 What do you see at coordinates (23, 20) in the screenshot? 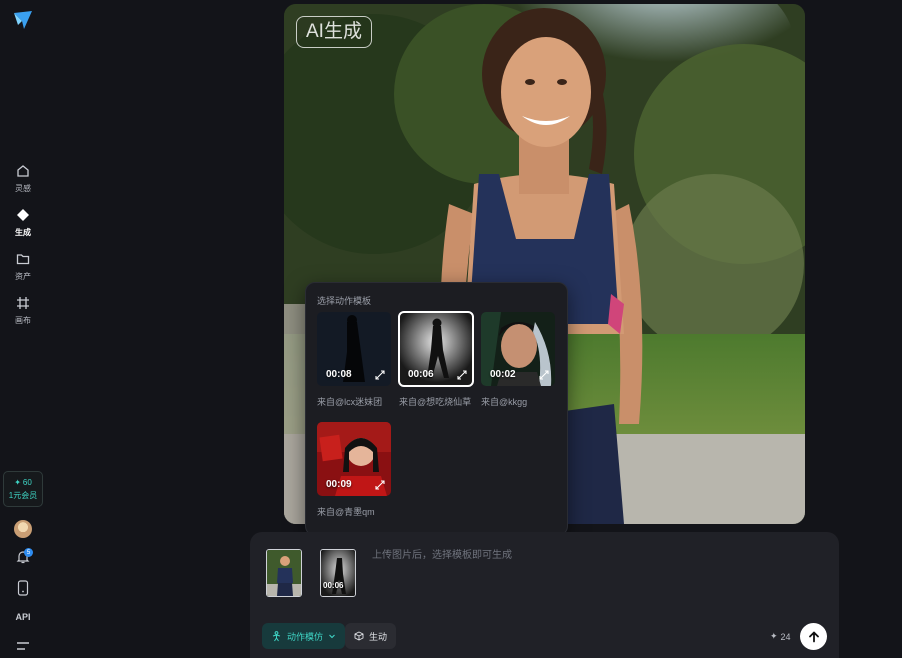
I see `app-logo-icon` at bounding box center [23, 20].